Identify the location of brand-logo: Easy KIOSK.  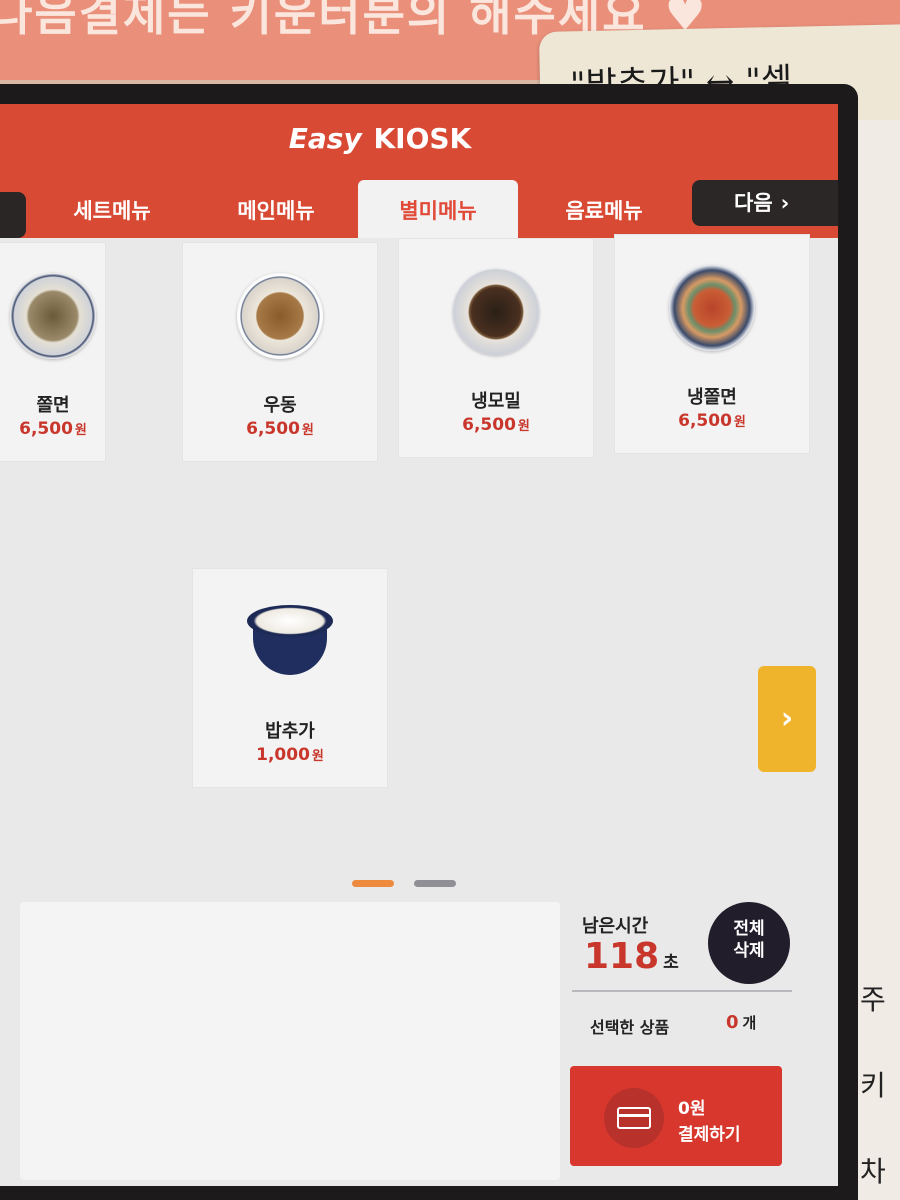
(380, 138).